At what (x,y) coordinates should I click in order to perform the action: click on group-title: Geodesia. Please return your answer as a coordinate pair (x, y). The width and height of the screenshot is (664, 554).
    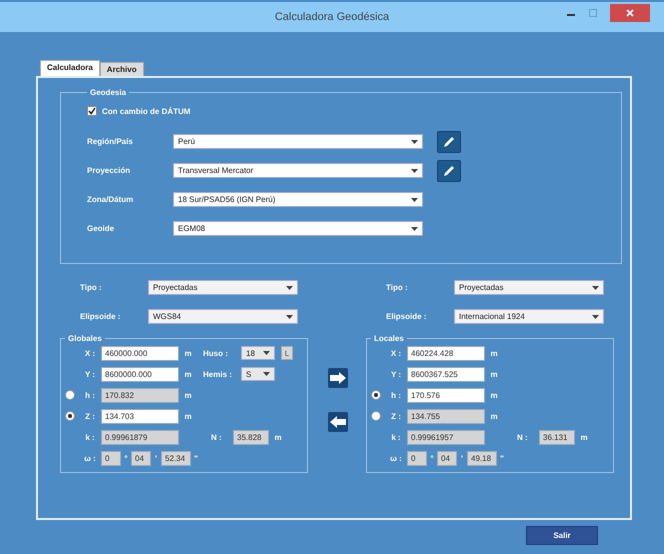
    Looking at the image, I should click on (108, 92).